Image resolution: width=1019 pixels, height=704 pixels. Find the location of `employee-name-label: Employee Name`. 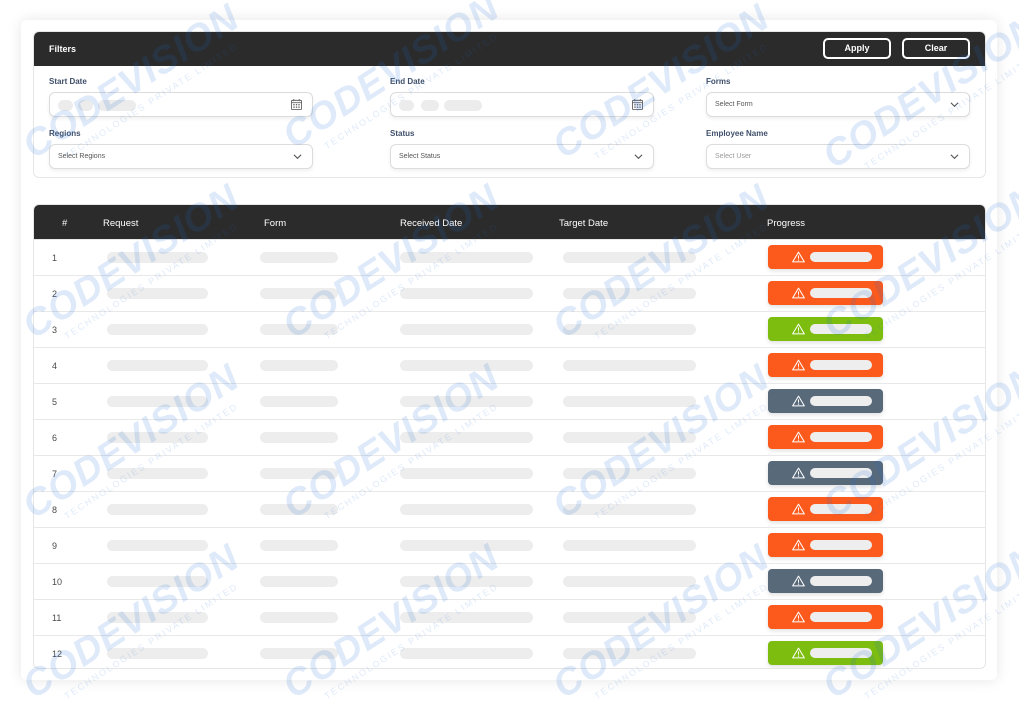

employee-name-label: Employee Name is located at coordinates (737, 133).